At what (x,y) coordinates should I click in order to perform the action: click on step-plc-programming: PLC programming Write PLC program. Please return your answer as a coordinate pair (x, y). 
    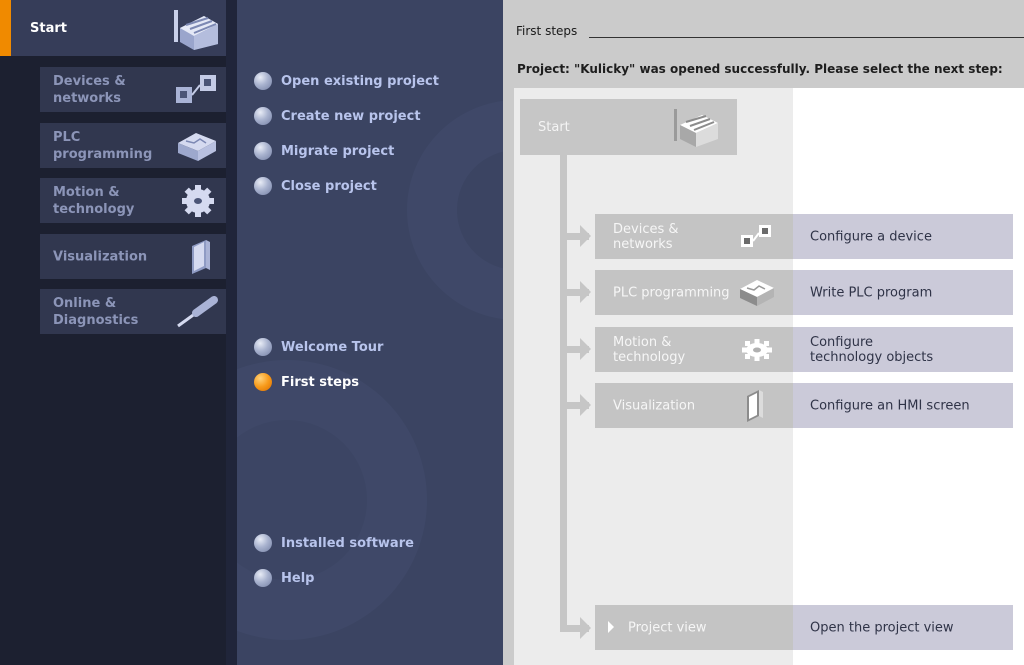
    Looking at the image, I should click on (804, 292).